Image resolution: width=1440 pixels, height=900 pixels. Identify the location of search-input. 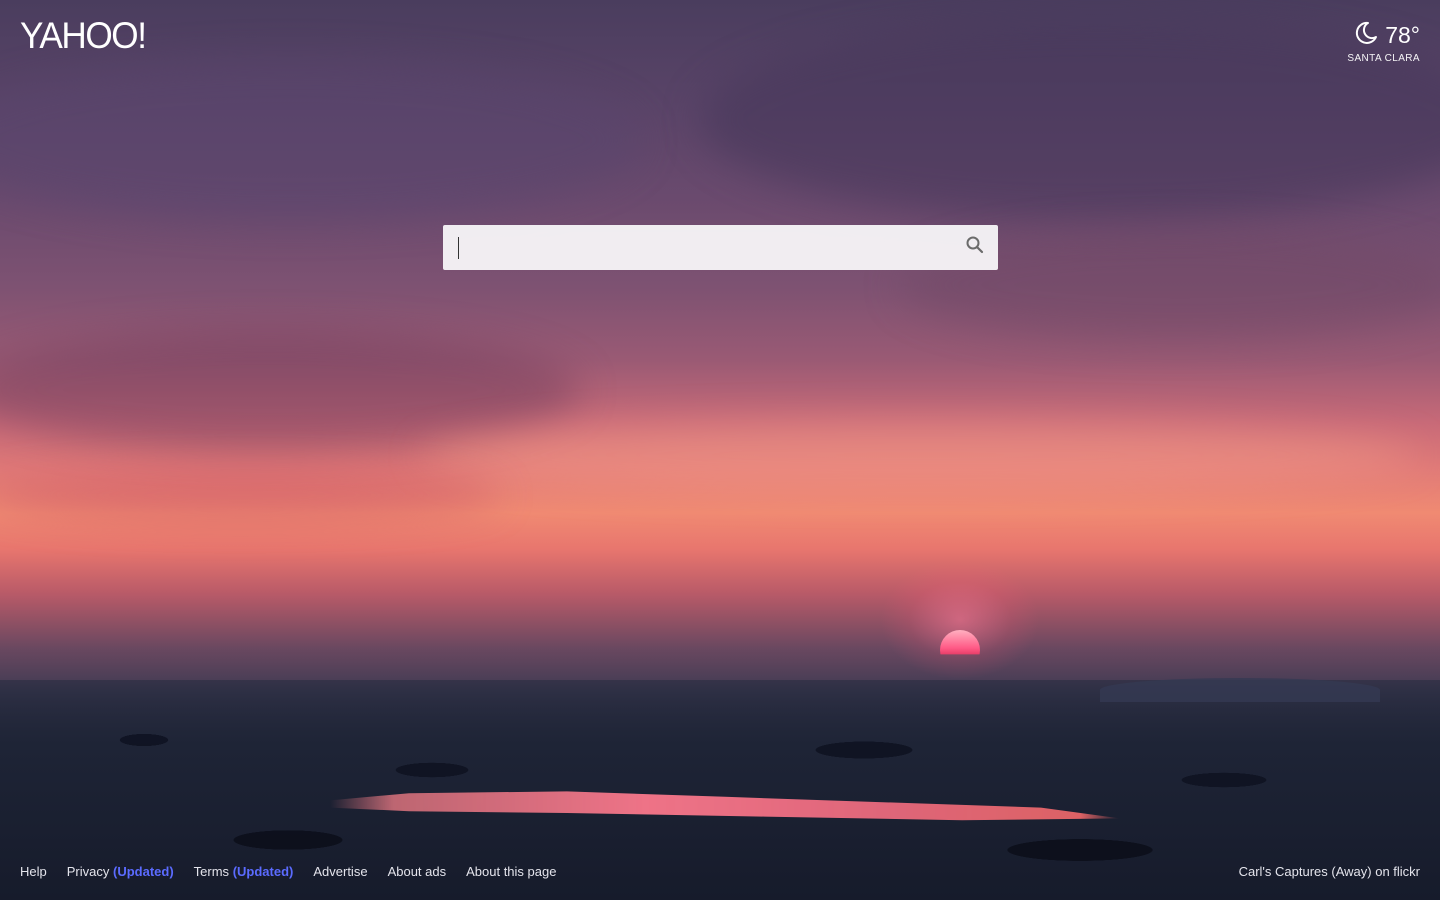
(697, 247).